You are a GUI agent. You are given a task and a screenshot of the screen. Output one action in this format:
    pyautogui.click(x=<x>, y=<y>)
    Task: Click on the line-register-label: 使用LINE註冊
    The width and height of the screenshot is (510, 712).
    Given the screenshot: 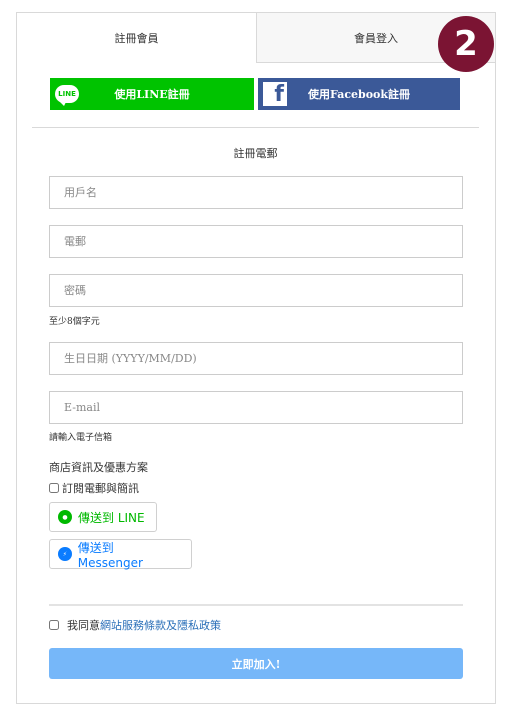 What is the action you would take?
    pyautogui.click(x=152, y=94)
    